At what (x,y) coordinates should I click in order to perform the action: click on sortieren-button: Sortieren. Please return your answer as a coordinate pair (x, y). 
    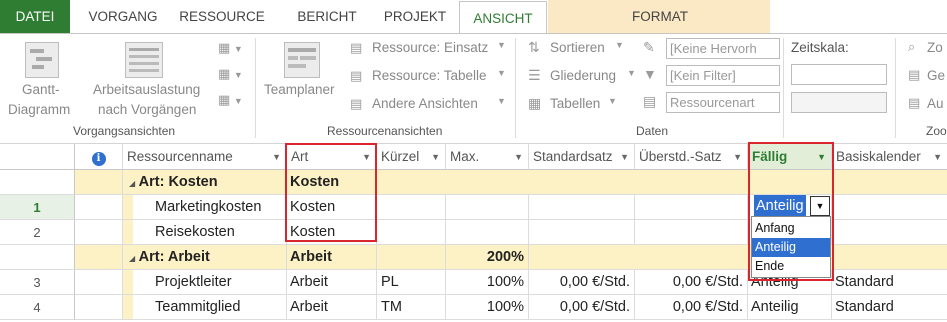
    Looking at the image, I should click on (577, 47).